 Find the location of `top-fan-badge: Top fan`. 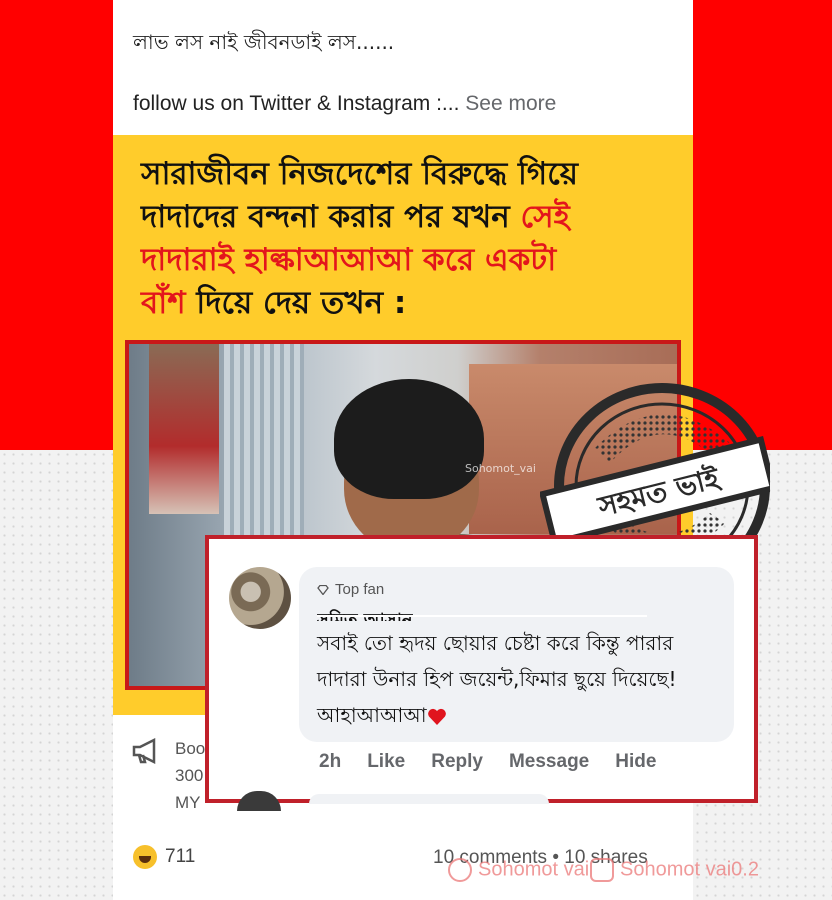

top-fan-badge: Top fan is located at coordinates (350, 589).